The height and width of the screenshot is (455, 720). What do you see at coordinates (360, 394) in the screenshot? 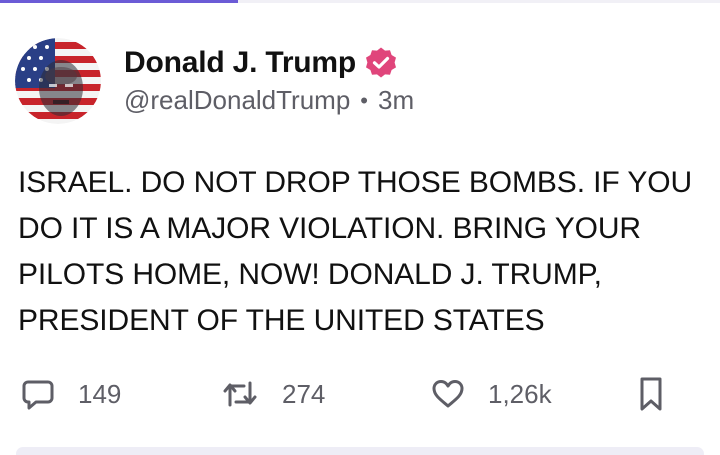
I see `post-actions-bar: 149 274 1,26k` at bounding box center [360, 394].